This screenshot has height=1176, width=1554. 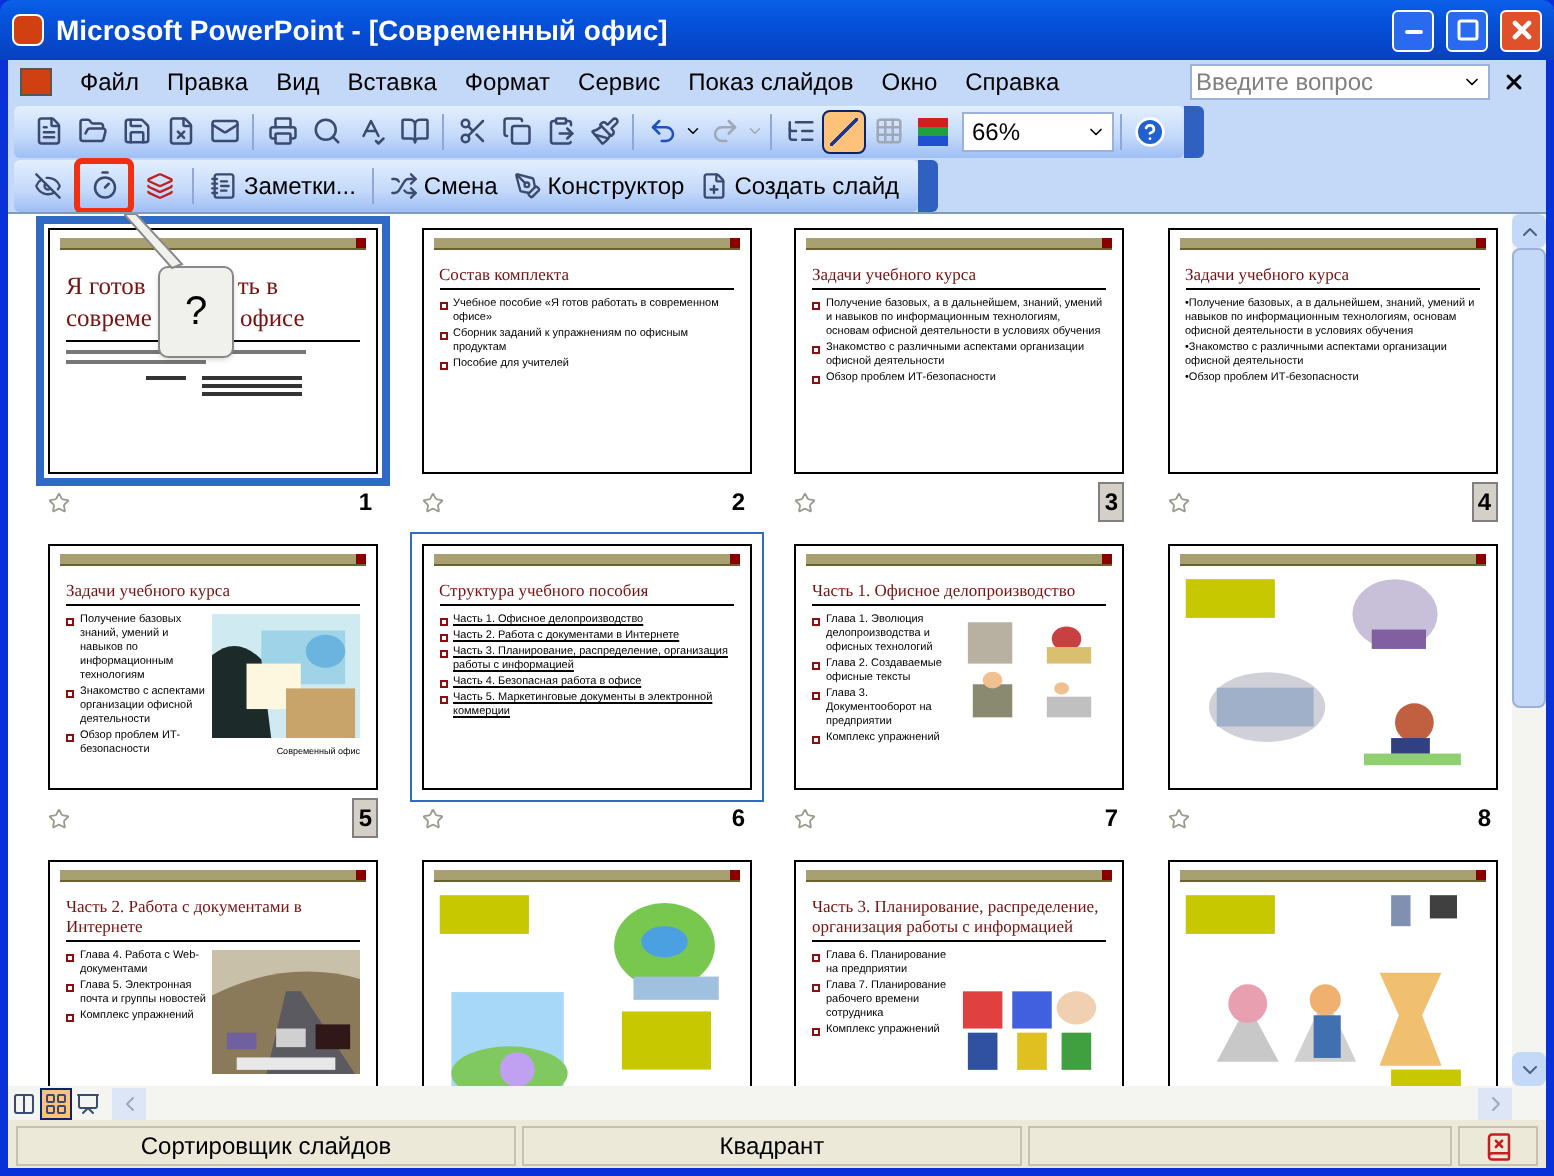 I want to click on book-icon, so click(x=414, y=131).